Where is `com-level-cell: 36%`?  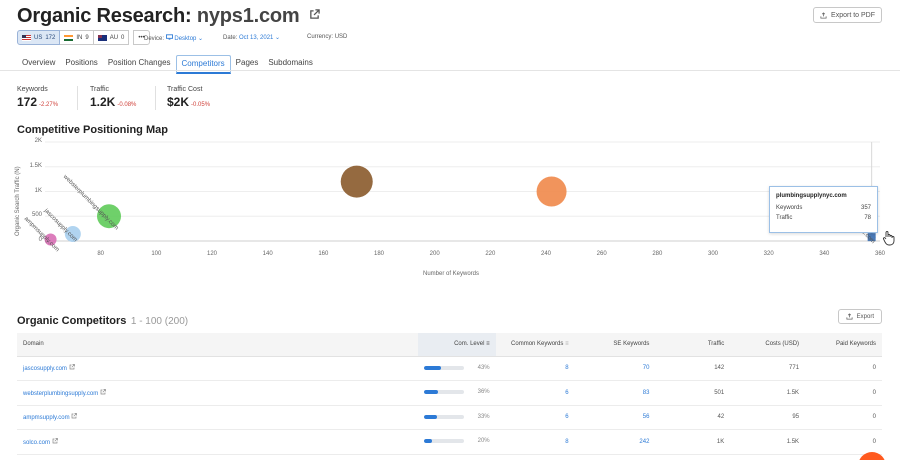 com-level-cell: 36% is located at coordinates (456, 393).